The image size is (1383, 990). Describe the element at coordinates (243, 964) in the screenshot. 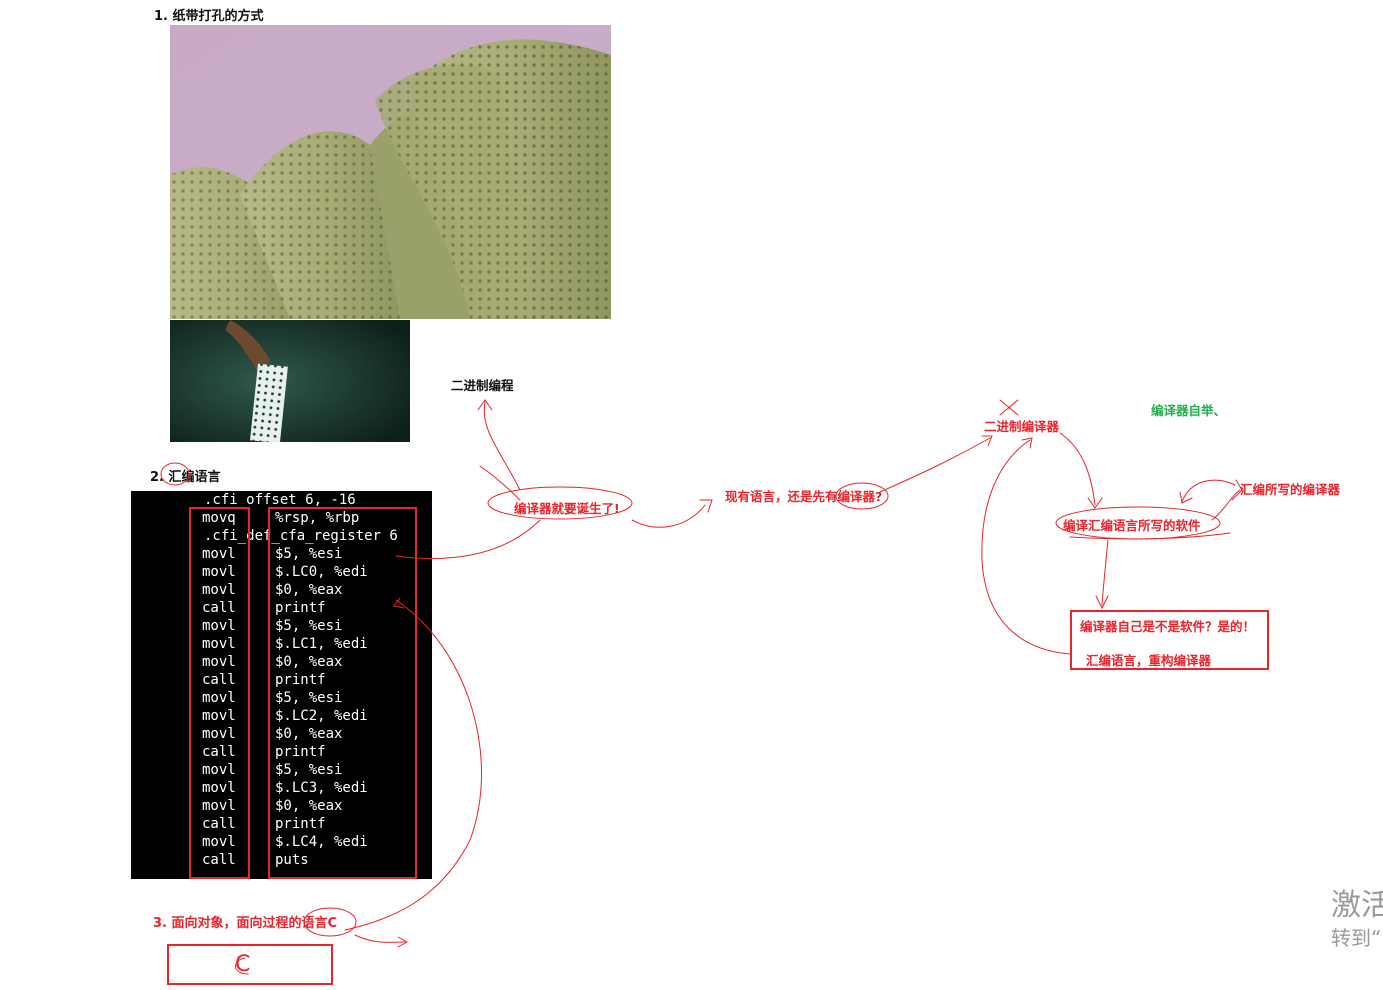

I see `c-glyph: C` at that location.